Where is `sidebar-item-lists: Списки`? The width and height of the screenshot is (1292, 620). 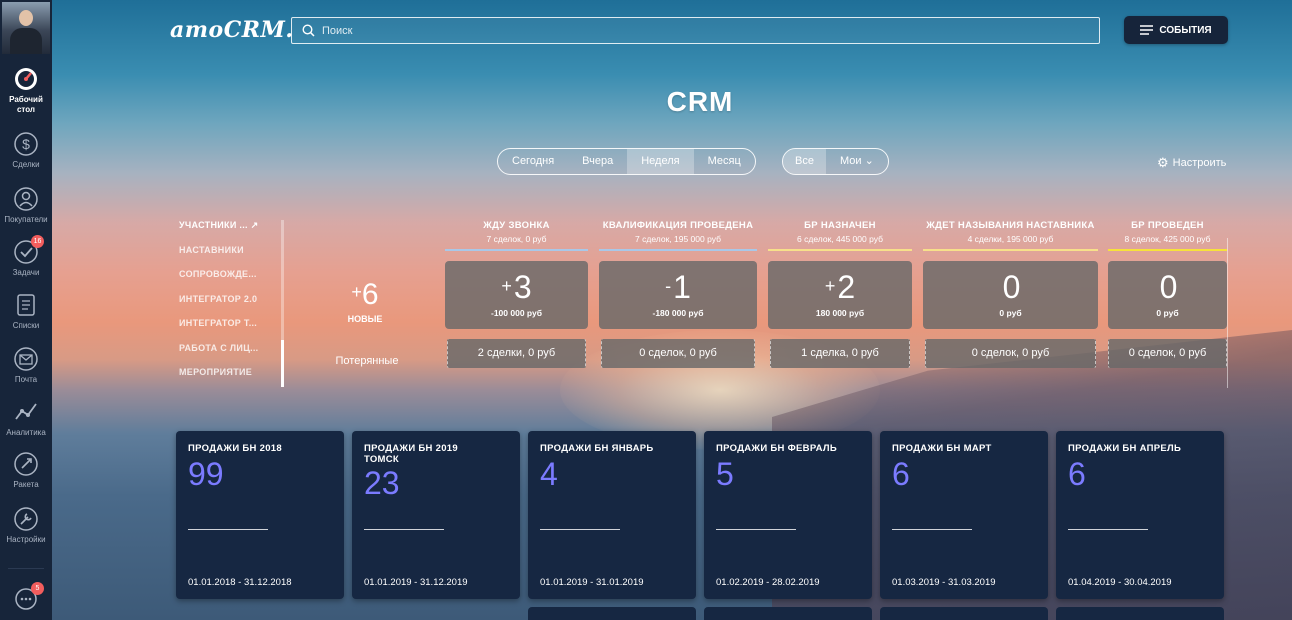 sidebar-item-lists: Списки is located at coordinates (26, 311).